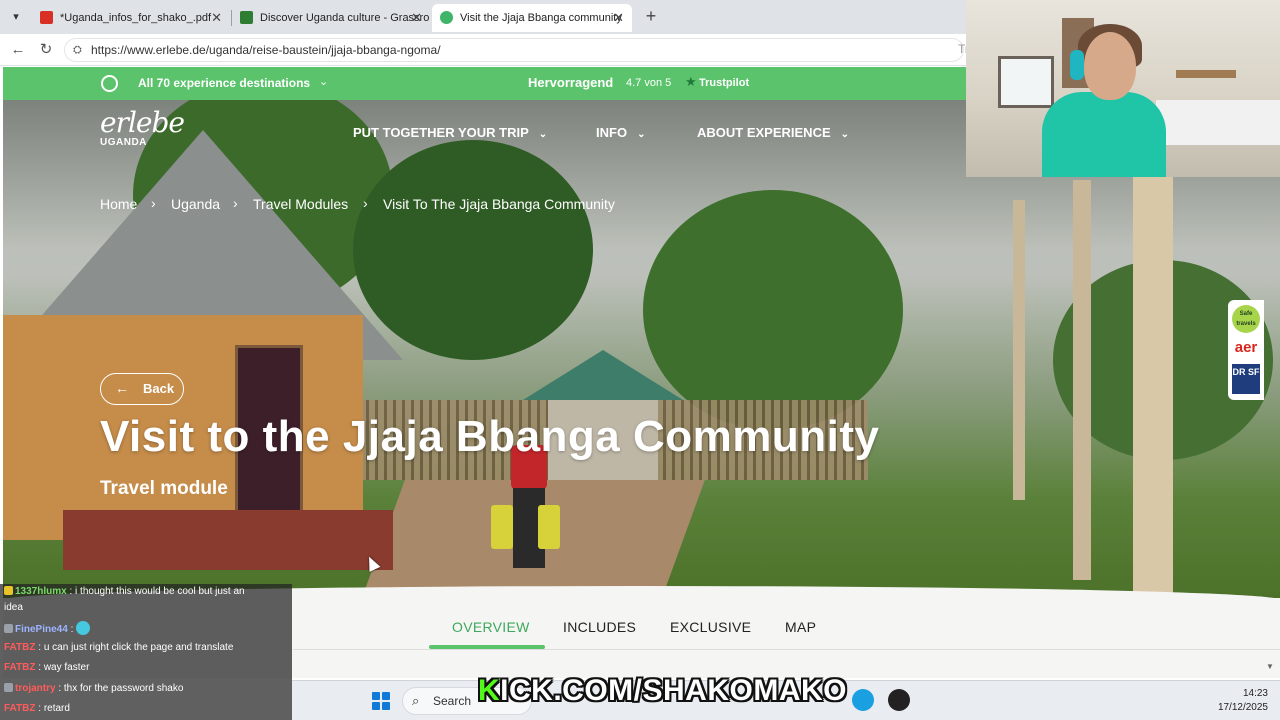  Describe the element at coordinates (16, 17) in the screenshot. I see `tab-list-chevron-icon: ▾` at that location.